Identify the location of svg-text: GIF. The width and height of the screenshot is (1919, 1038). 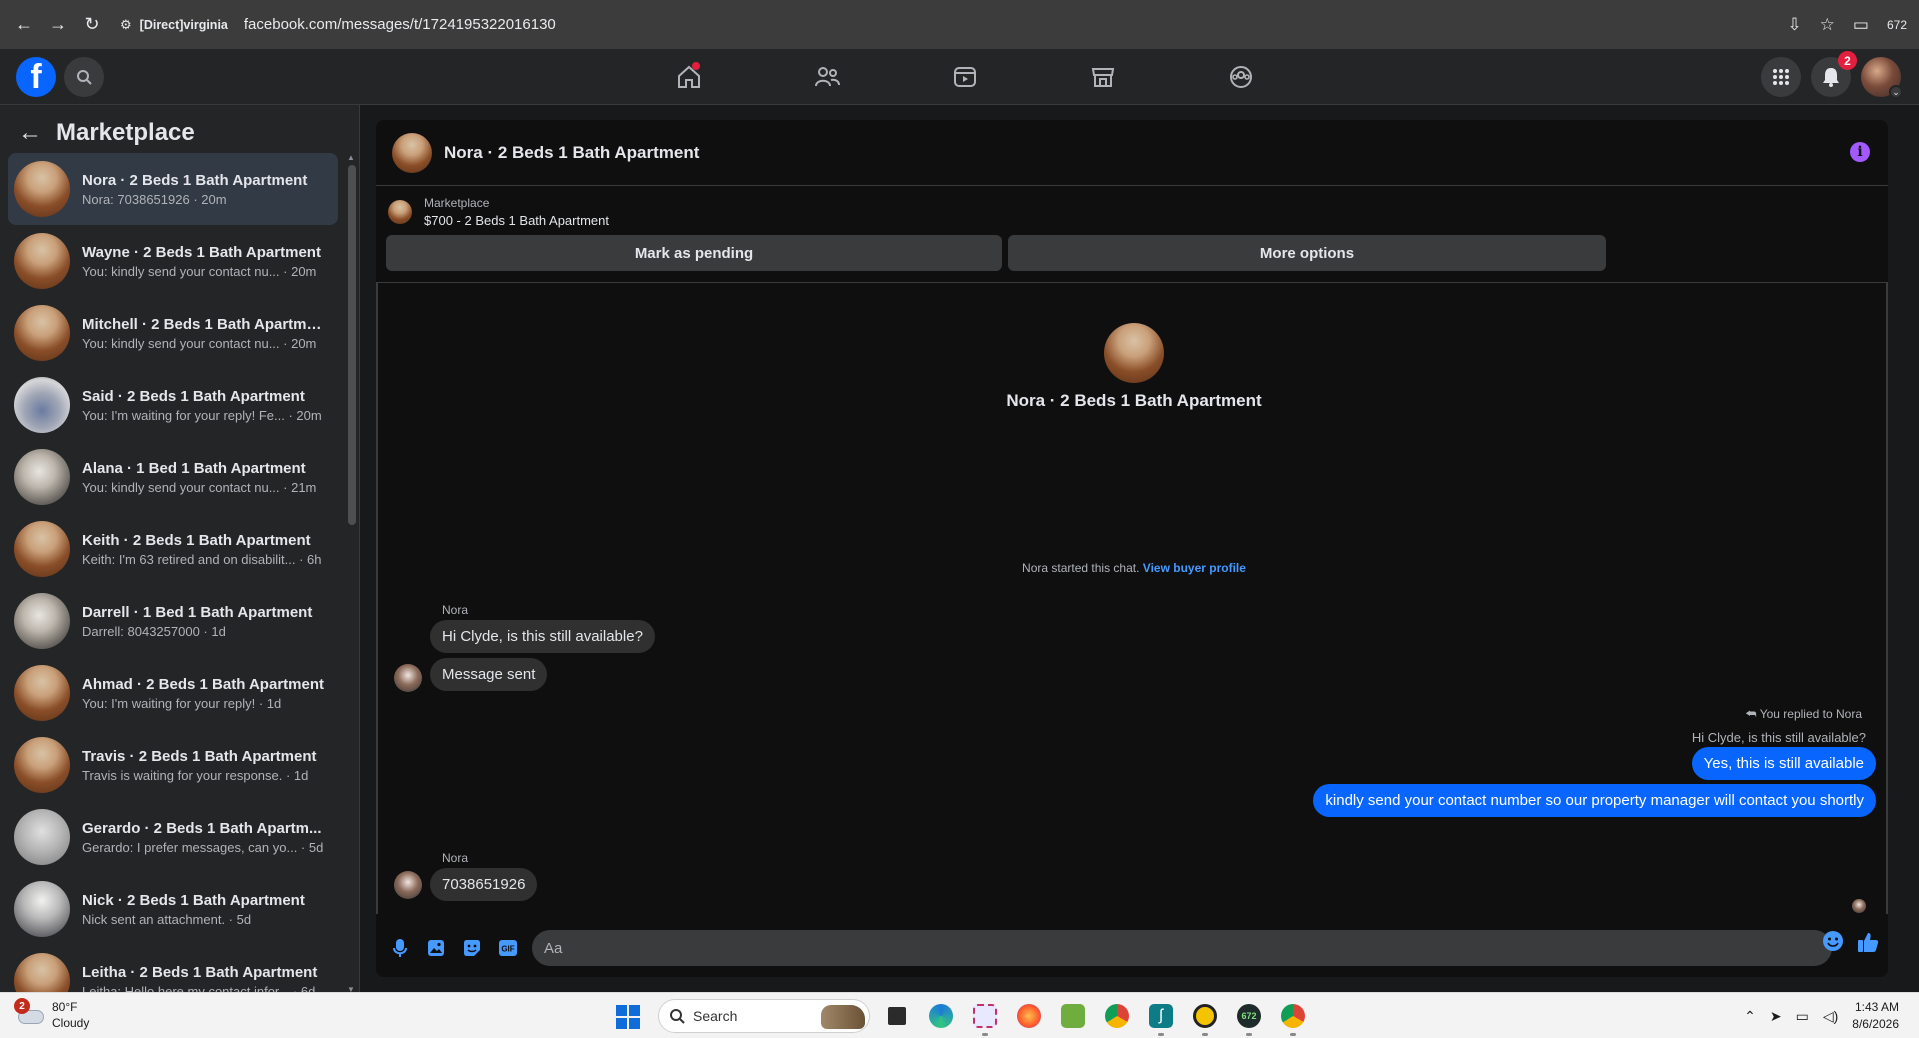
(507, 949).